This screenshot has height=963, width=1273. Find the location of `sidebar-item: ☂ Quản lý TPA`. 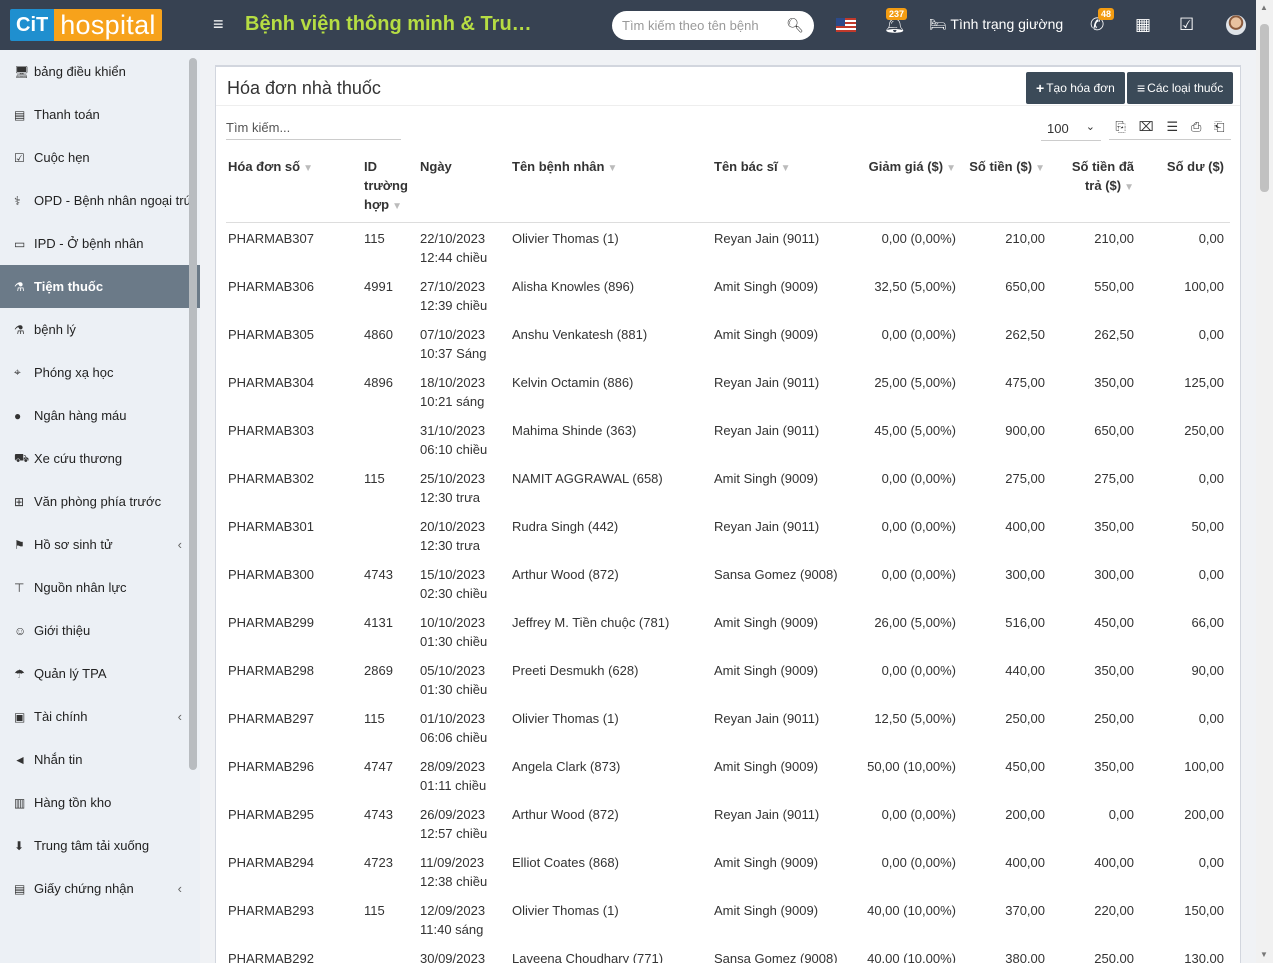

sidebar-item: ☂ Quản lý TPA is located at coordinates (100, 673).